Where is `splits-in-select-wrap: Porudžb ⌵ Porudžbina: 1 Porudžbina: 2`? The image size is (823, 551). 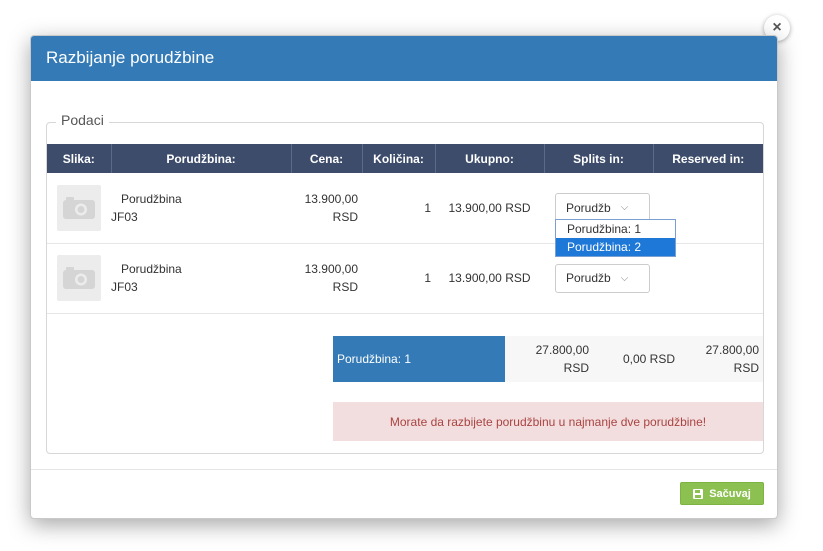
splits-in-select-wrap: Porudžb ⌵ Porudžbina: 1 Porudžbina: 2 is located at coordinates (610, 225).